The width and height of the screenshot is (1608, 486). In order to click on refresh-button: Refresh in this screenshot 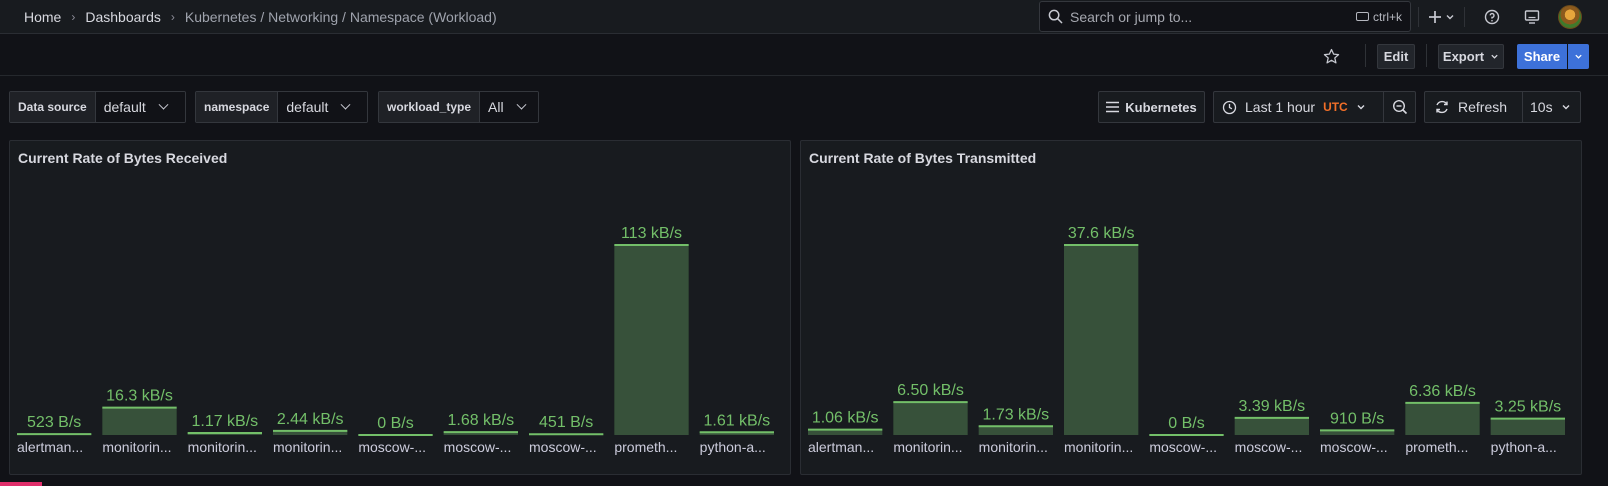, I will do `click(1473, 107)`.